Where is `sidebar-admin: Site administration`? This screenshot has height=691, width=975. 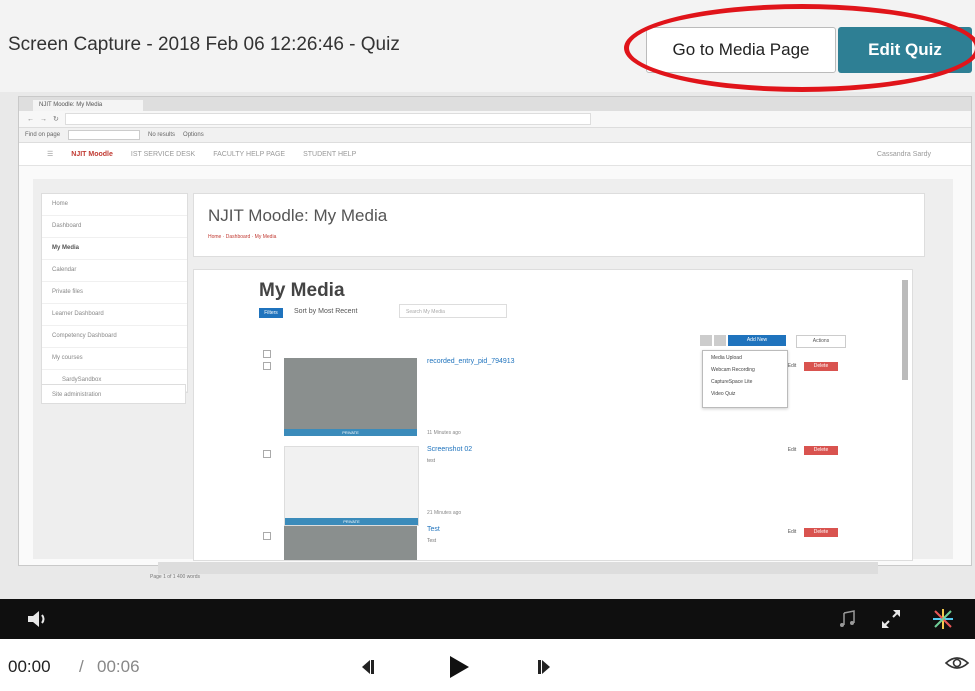
sidebar-admin: Site administration is located at coordinates (113, 394).